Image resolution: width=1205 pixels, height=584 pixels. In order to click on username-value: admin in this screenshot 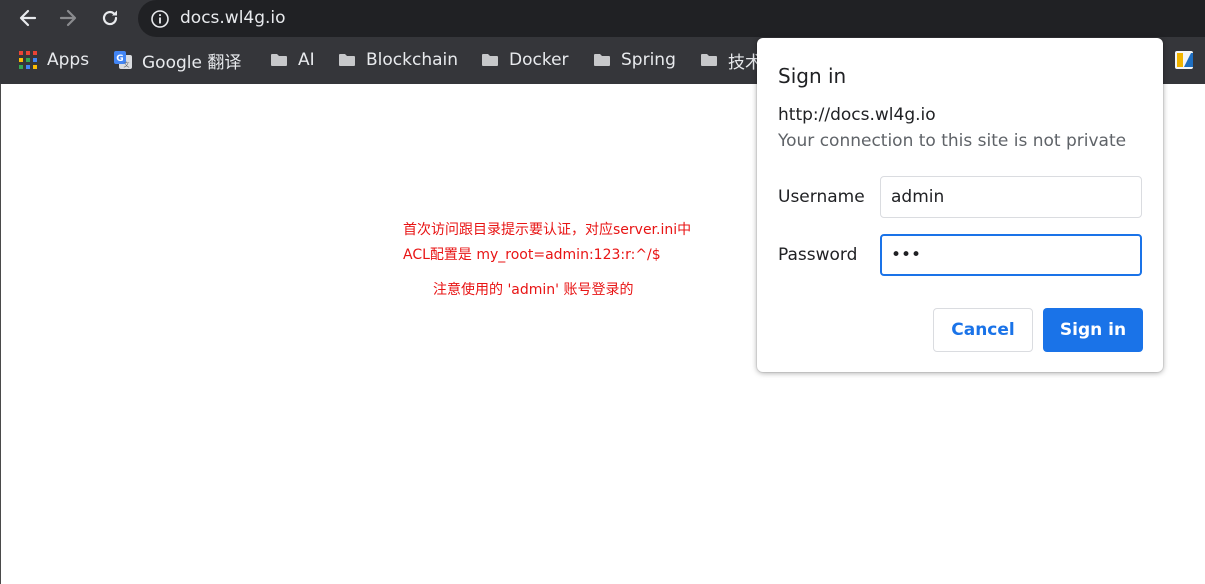, I will do `click(918, 197)`.